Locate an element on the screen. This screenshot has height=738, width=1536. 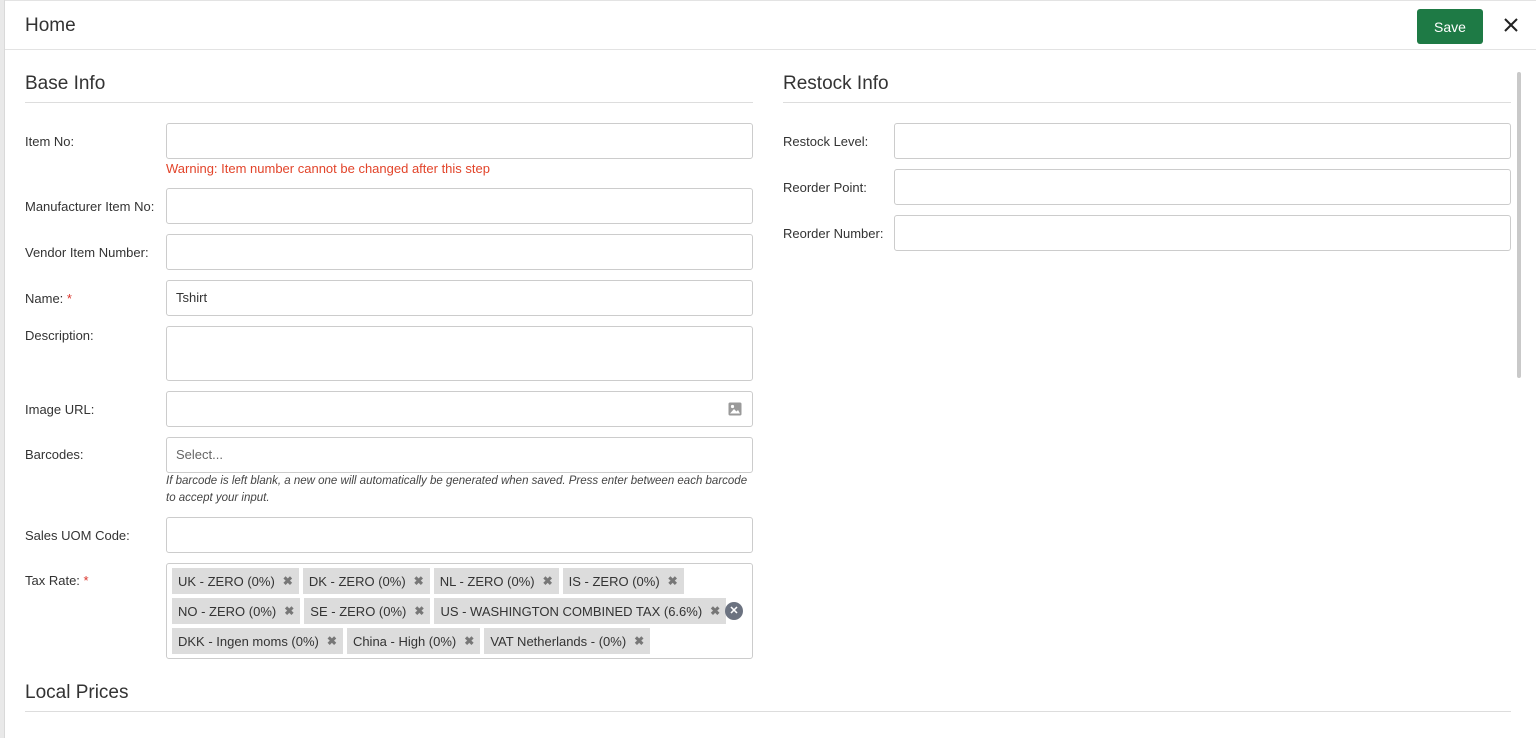
barcodes-label: Barcodes: is located at coordinates (54, 454).